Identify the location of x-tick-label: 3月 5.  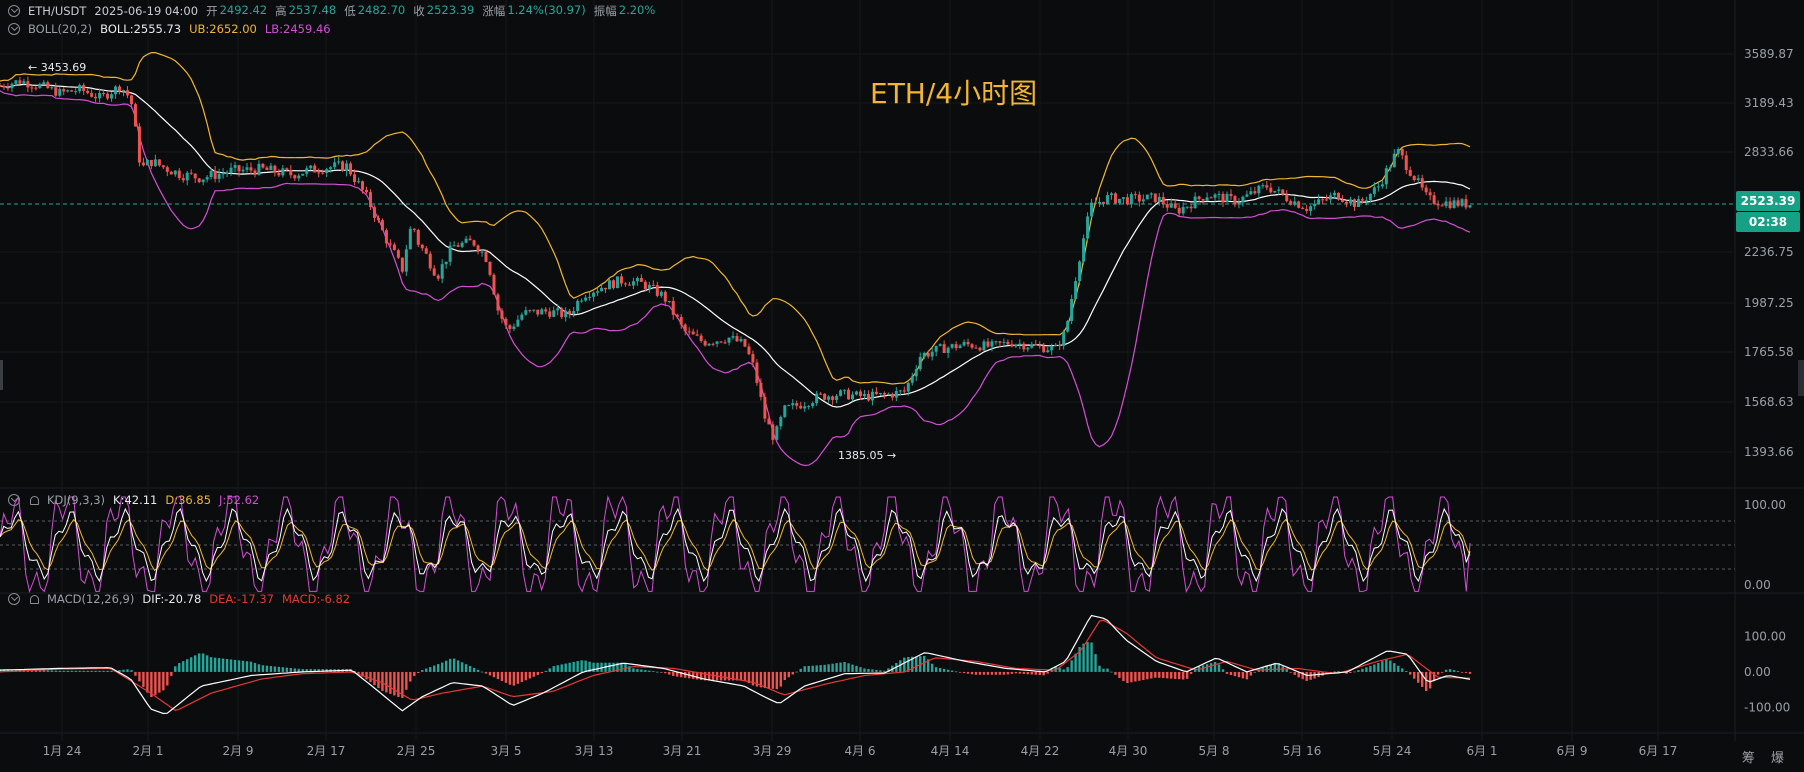
(505, 751).